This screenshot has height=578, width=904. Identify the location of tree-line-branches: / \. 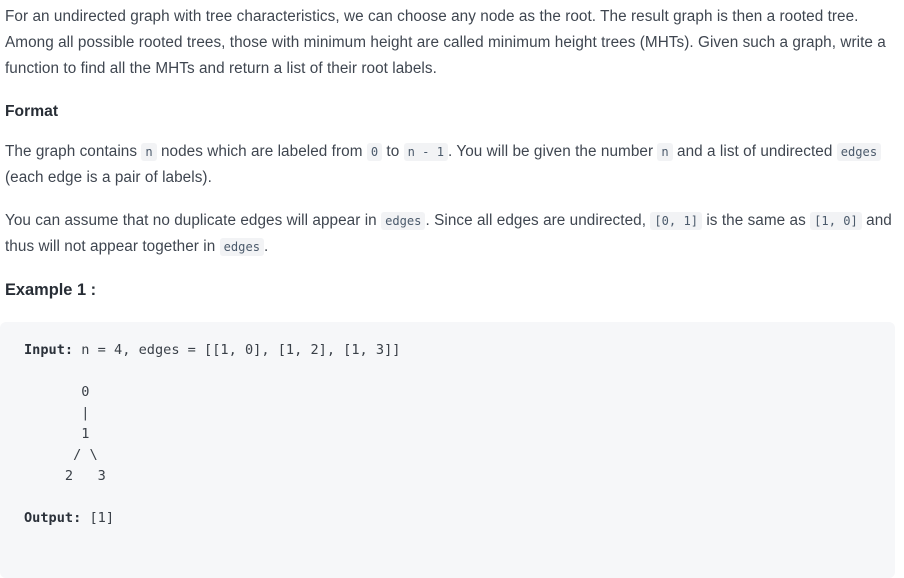
(61, 455).